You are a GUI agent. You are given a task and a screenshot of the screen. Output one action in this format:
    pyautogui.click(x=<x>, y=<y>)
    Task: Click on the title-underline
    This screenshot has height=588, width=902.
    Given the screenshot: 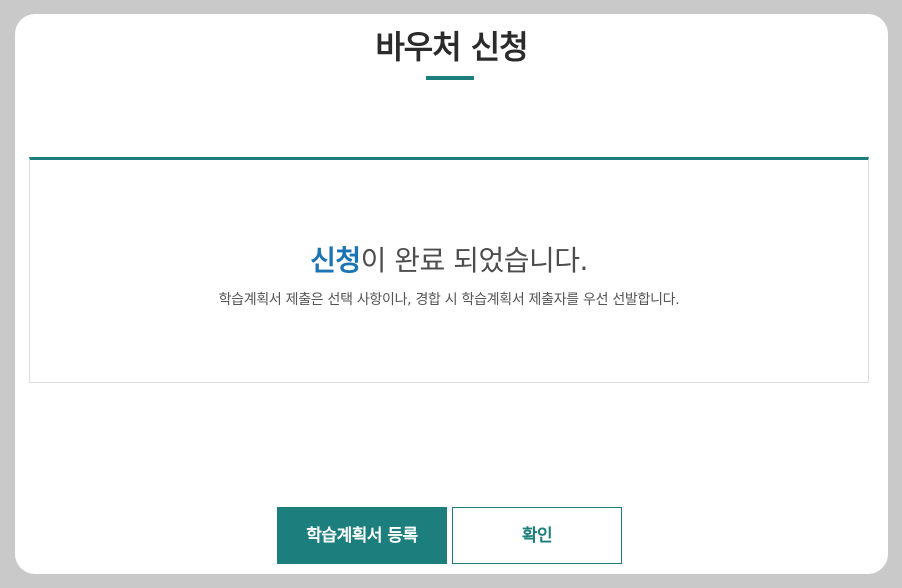 What is the action you would take?
    pyautogui.click(x=450, y=78)
    